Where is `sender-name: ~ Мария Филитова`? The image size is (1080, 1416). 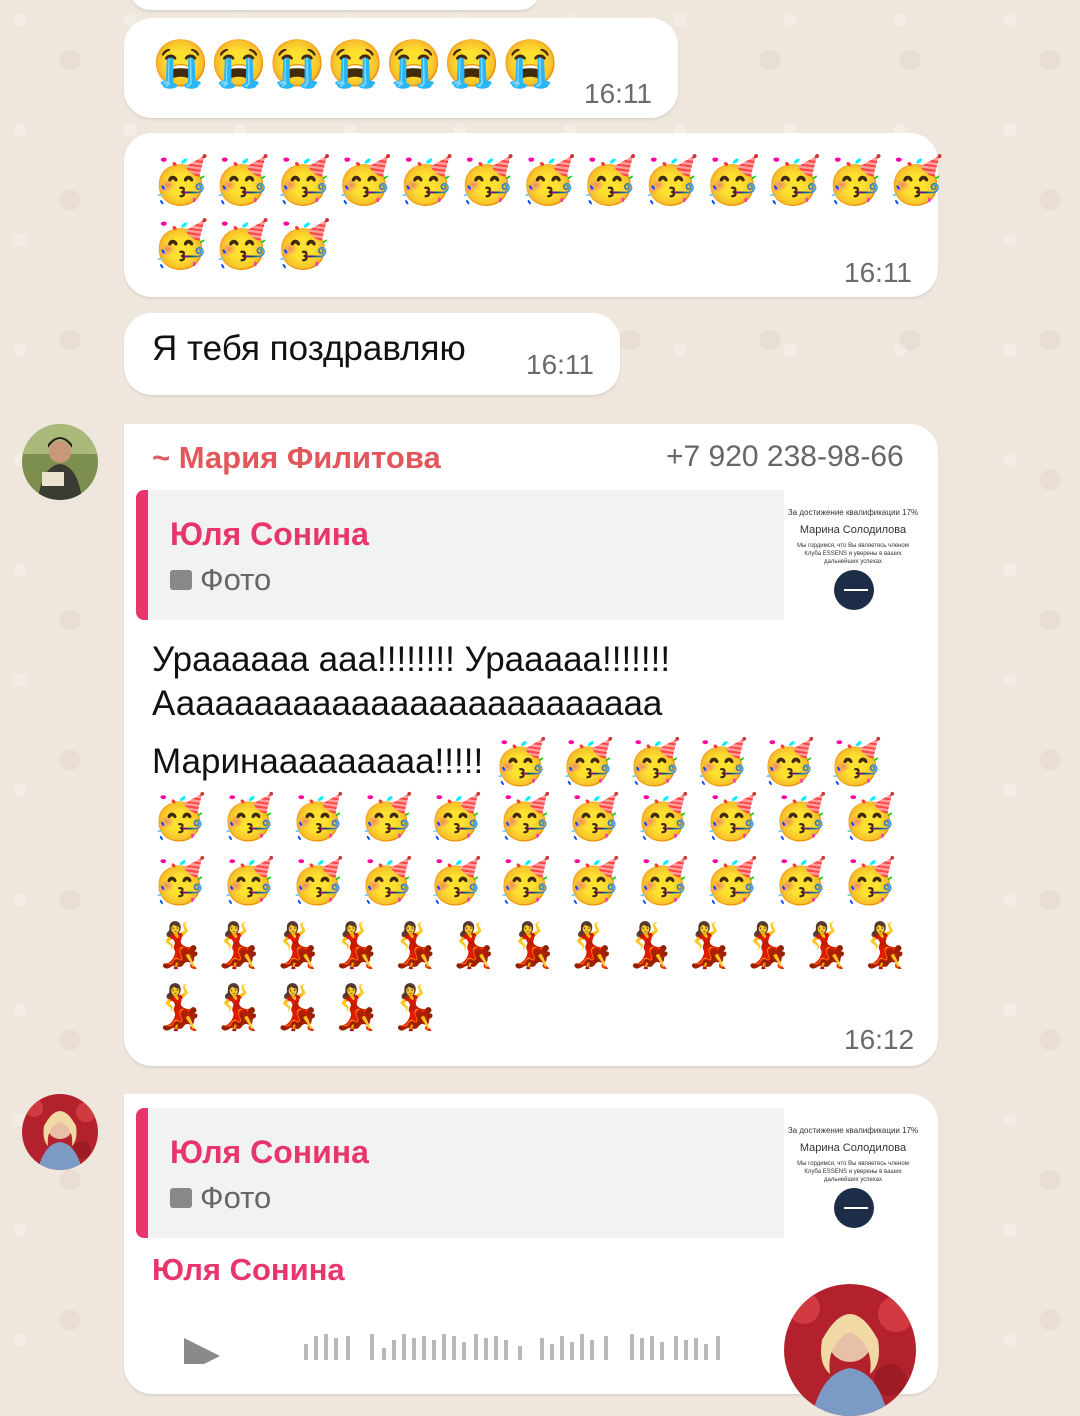 sender-name: ~ Мария Филитова is located at coordinates (296, 458).